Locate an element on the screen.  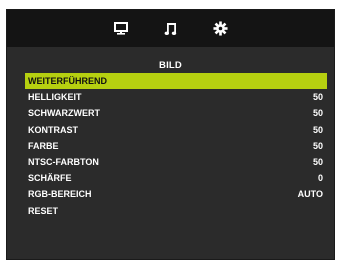
menu-item-label: FARBE is located at coordinates (43, 145).